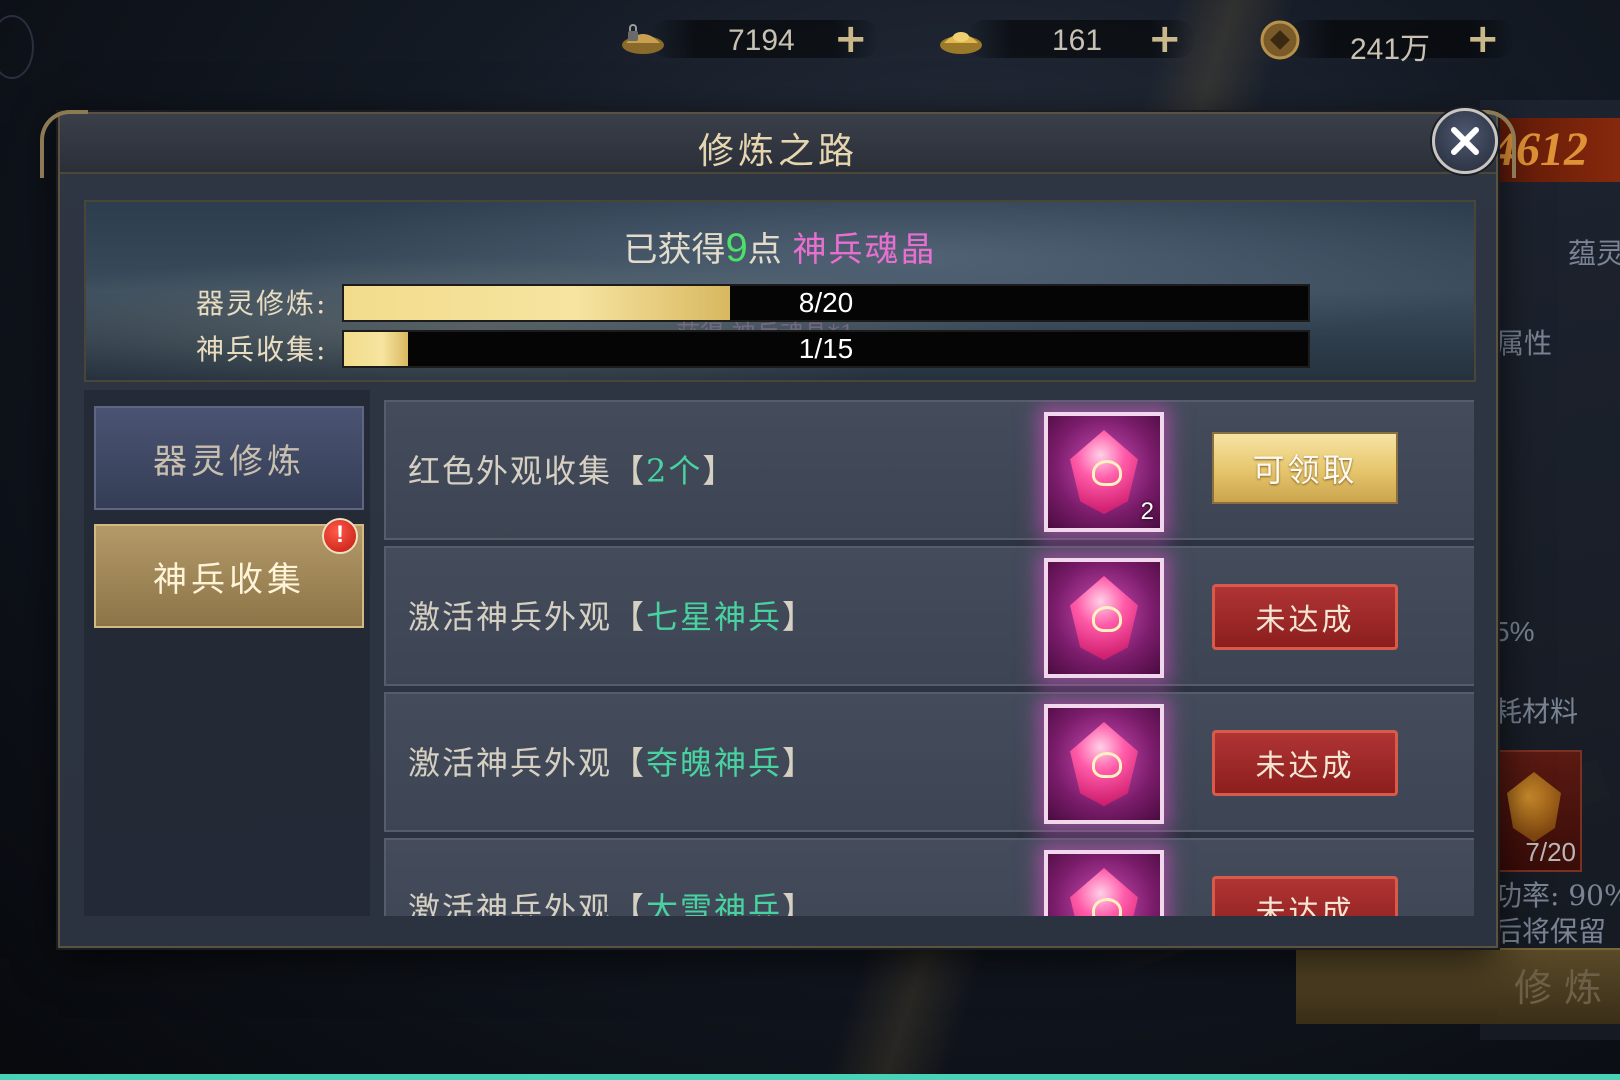  I want to click on bar-label-spirit: 器灵修炼:, so click(262, 303).